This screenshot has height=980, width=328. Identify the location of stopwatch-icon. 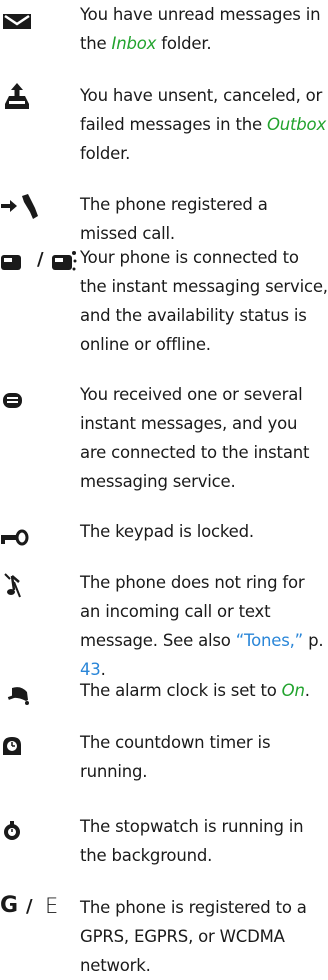
(40, 827).